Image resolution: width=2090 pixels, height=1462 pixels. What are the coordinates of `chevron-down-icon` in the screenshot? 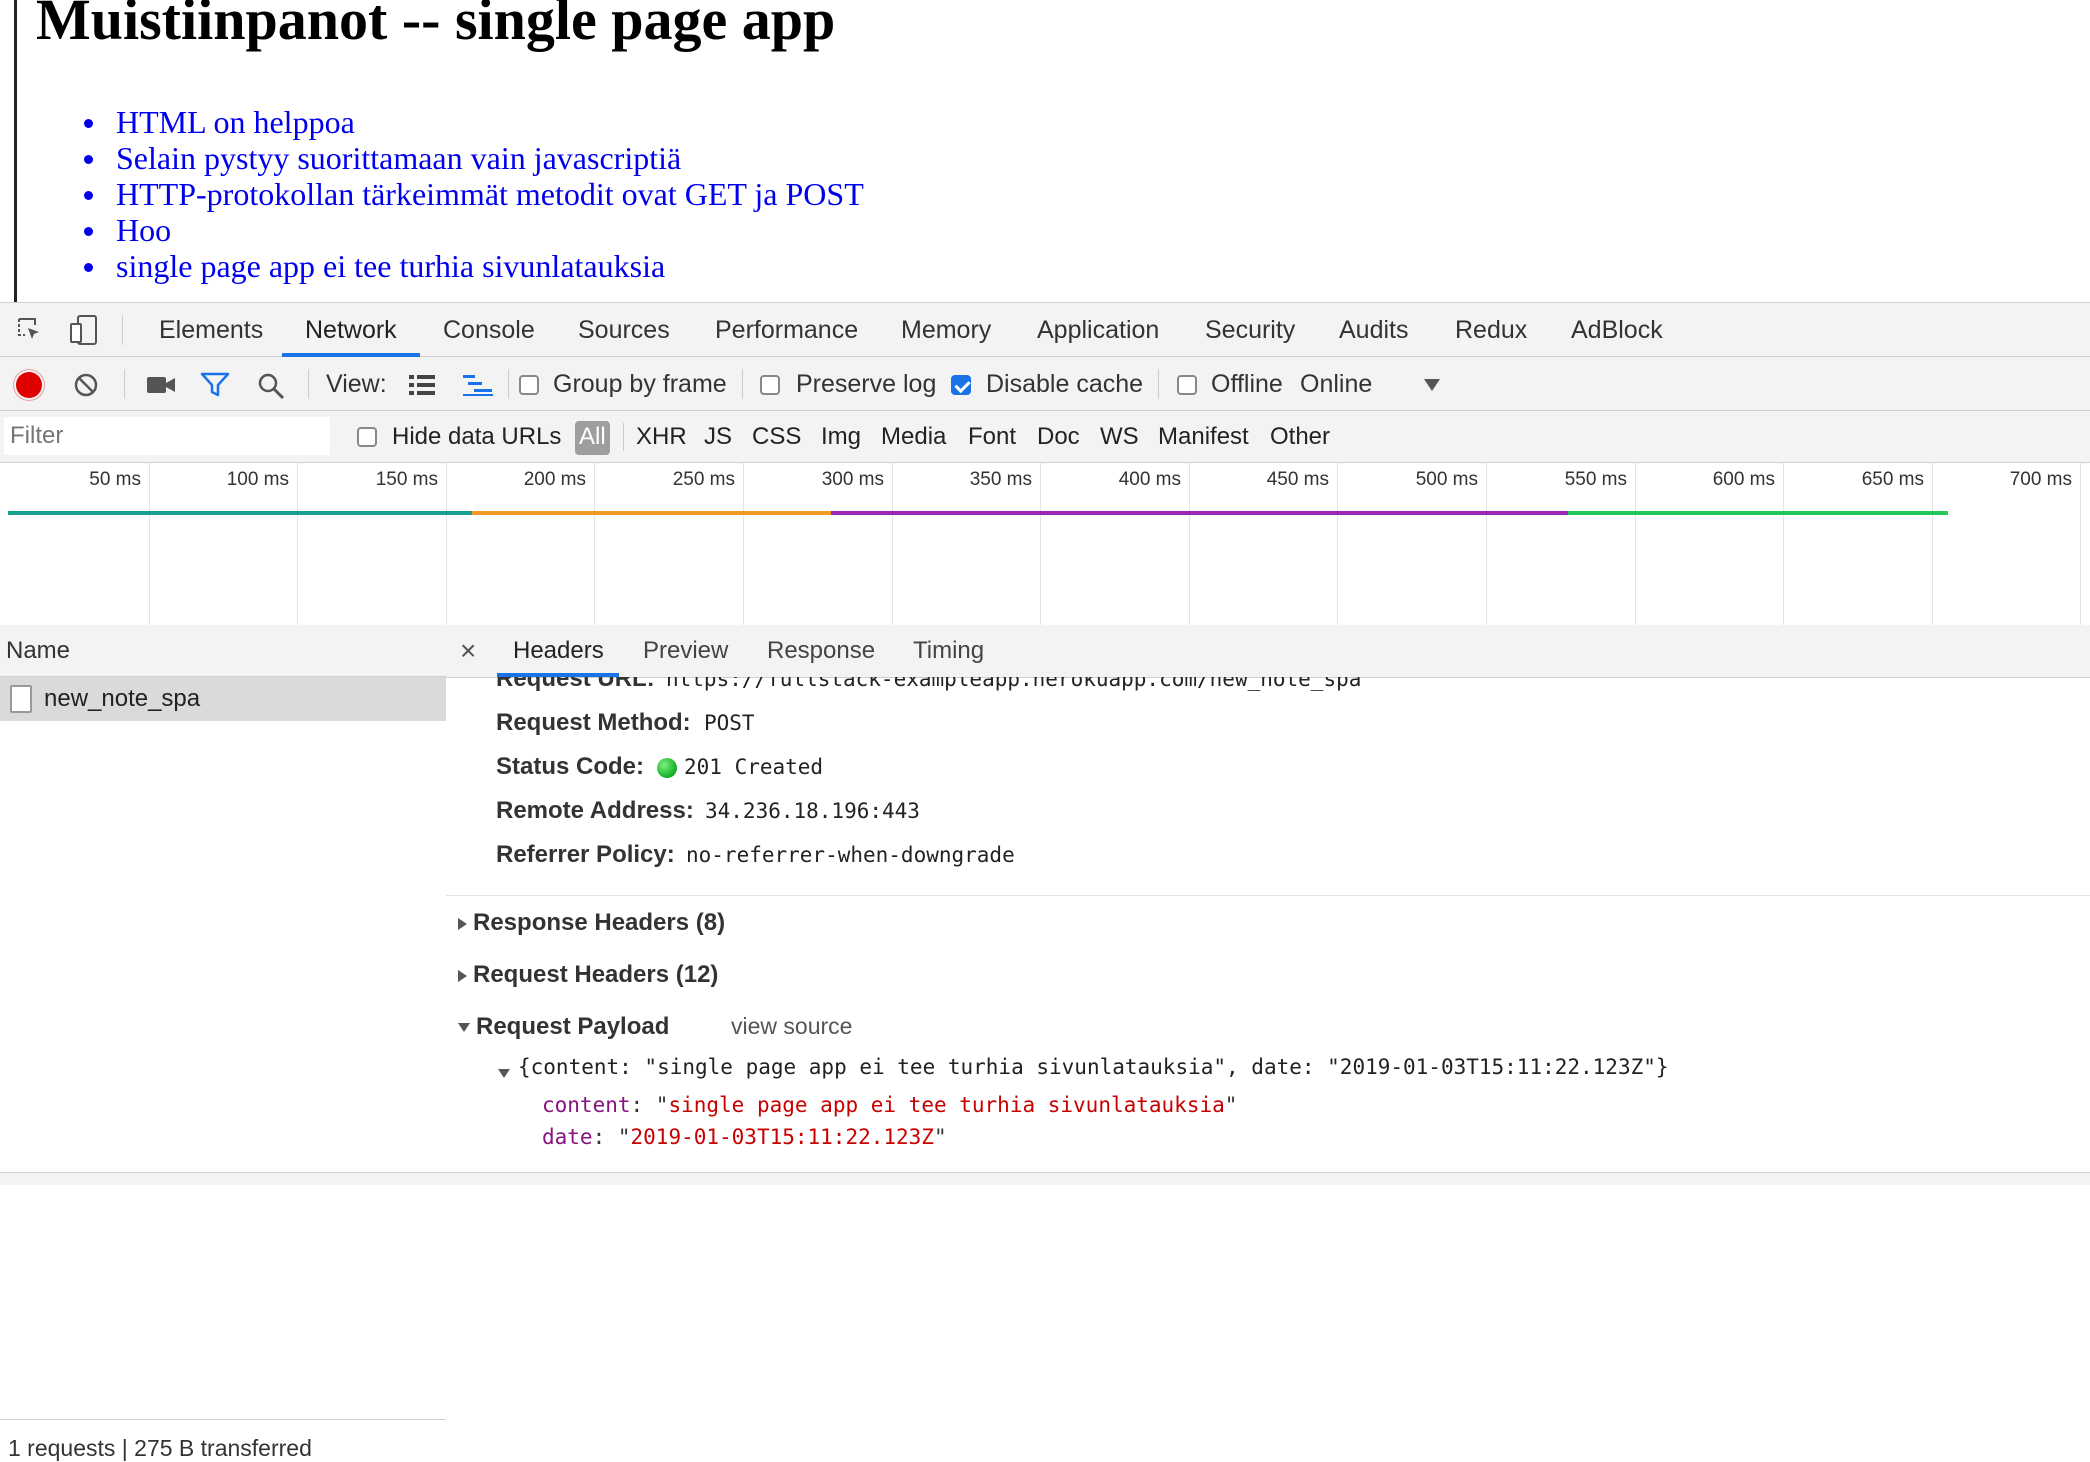 It's located at (1432, 385).